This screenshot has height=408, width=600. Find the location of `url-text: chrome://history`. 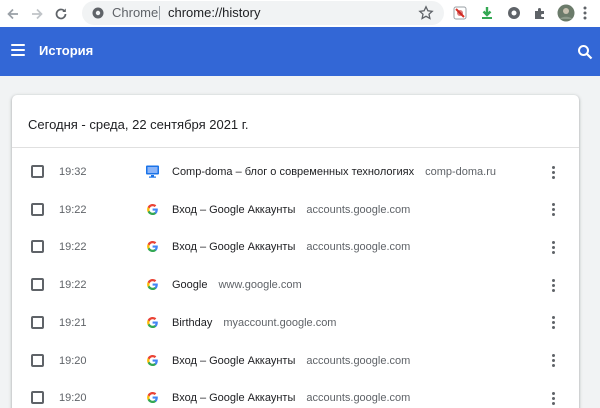

url-text: chrome://history is located at coordinates (214, 13).